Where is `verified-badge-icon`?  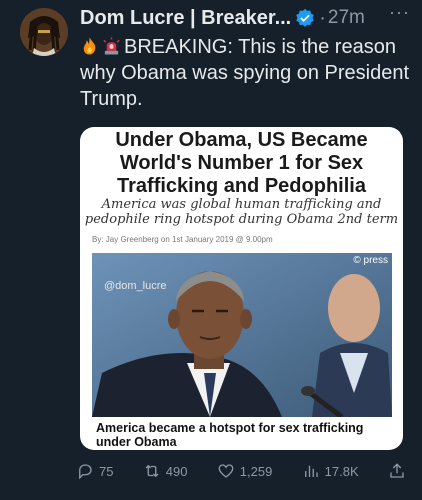
verified-badge-icon is located at coordinates (305, 17).